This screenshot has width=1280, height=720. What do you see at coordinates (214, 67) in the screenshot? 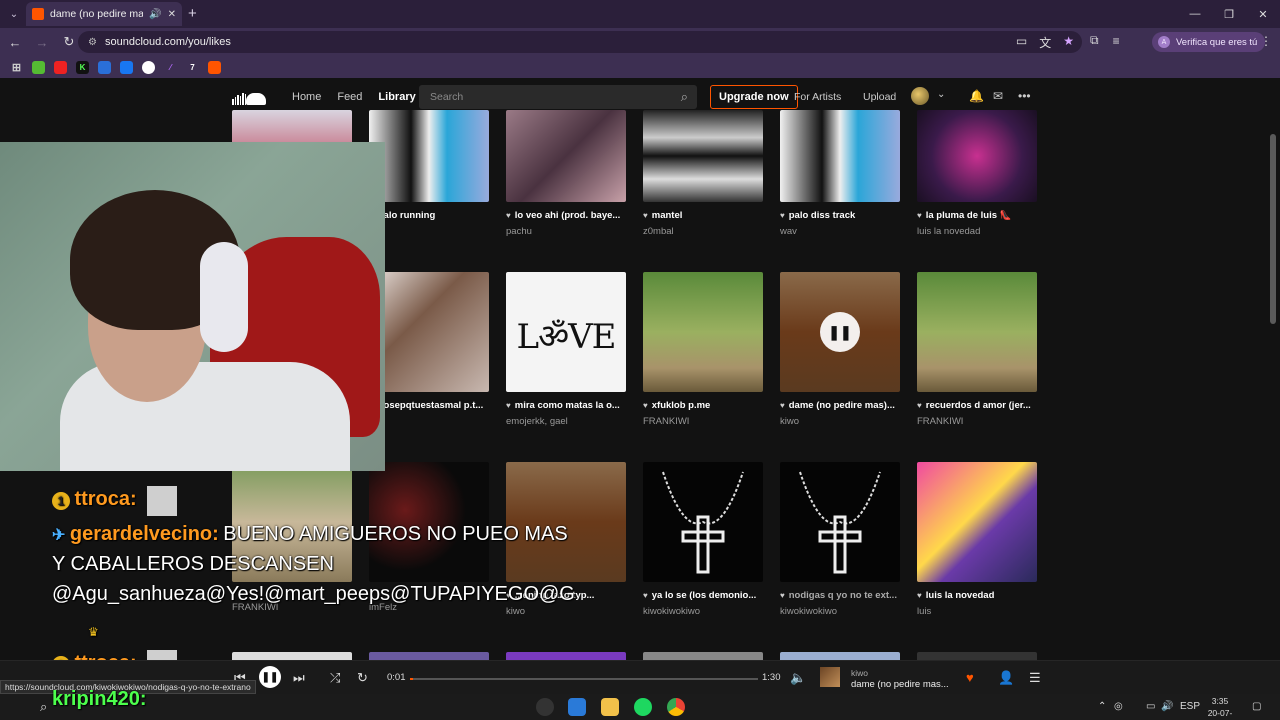
I see `bookmark-soundcloud-icon` at bounding box center [214, 67].